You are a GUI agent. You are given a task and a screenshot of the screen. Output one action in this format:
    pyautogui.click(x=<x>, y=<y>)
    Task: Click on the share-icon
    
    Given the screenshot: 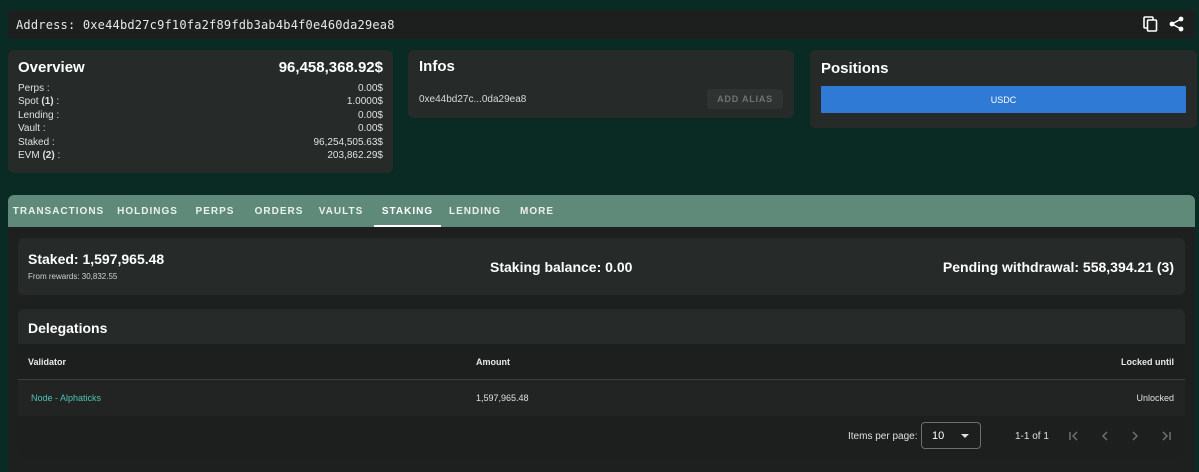 What is the action you would take?
    pyautogui.click(x=1176, y=24)
    